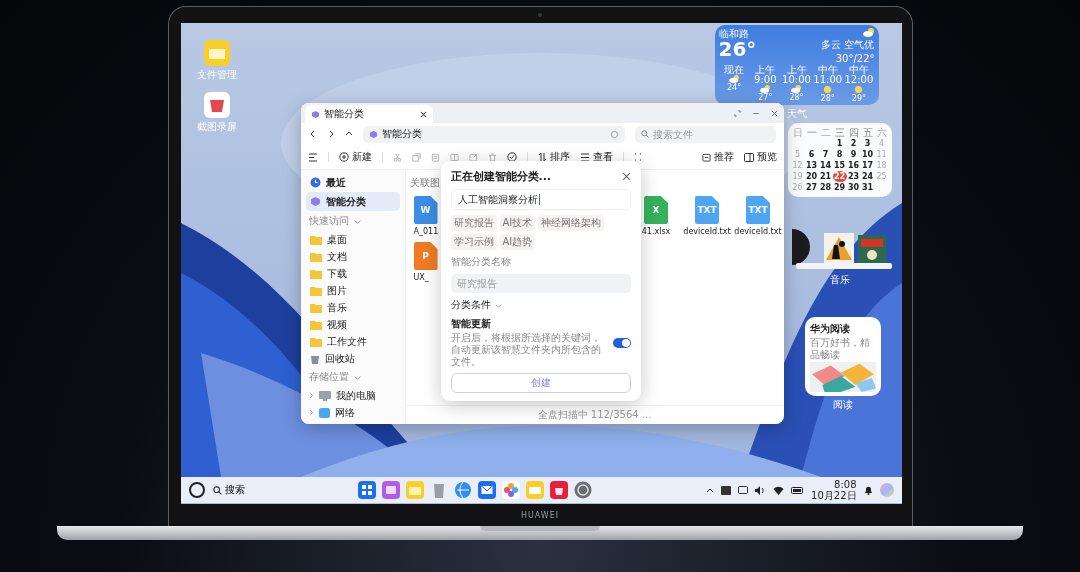 Image resolution: width=1080 pixels, height=572 pixels. What do you see at coordinates (540, 515) in the screenshot?
I see `brand-label: HUAWEI` at bounding box center [540, 515].